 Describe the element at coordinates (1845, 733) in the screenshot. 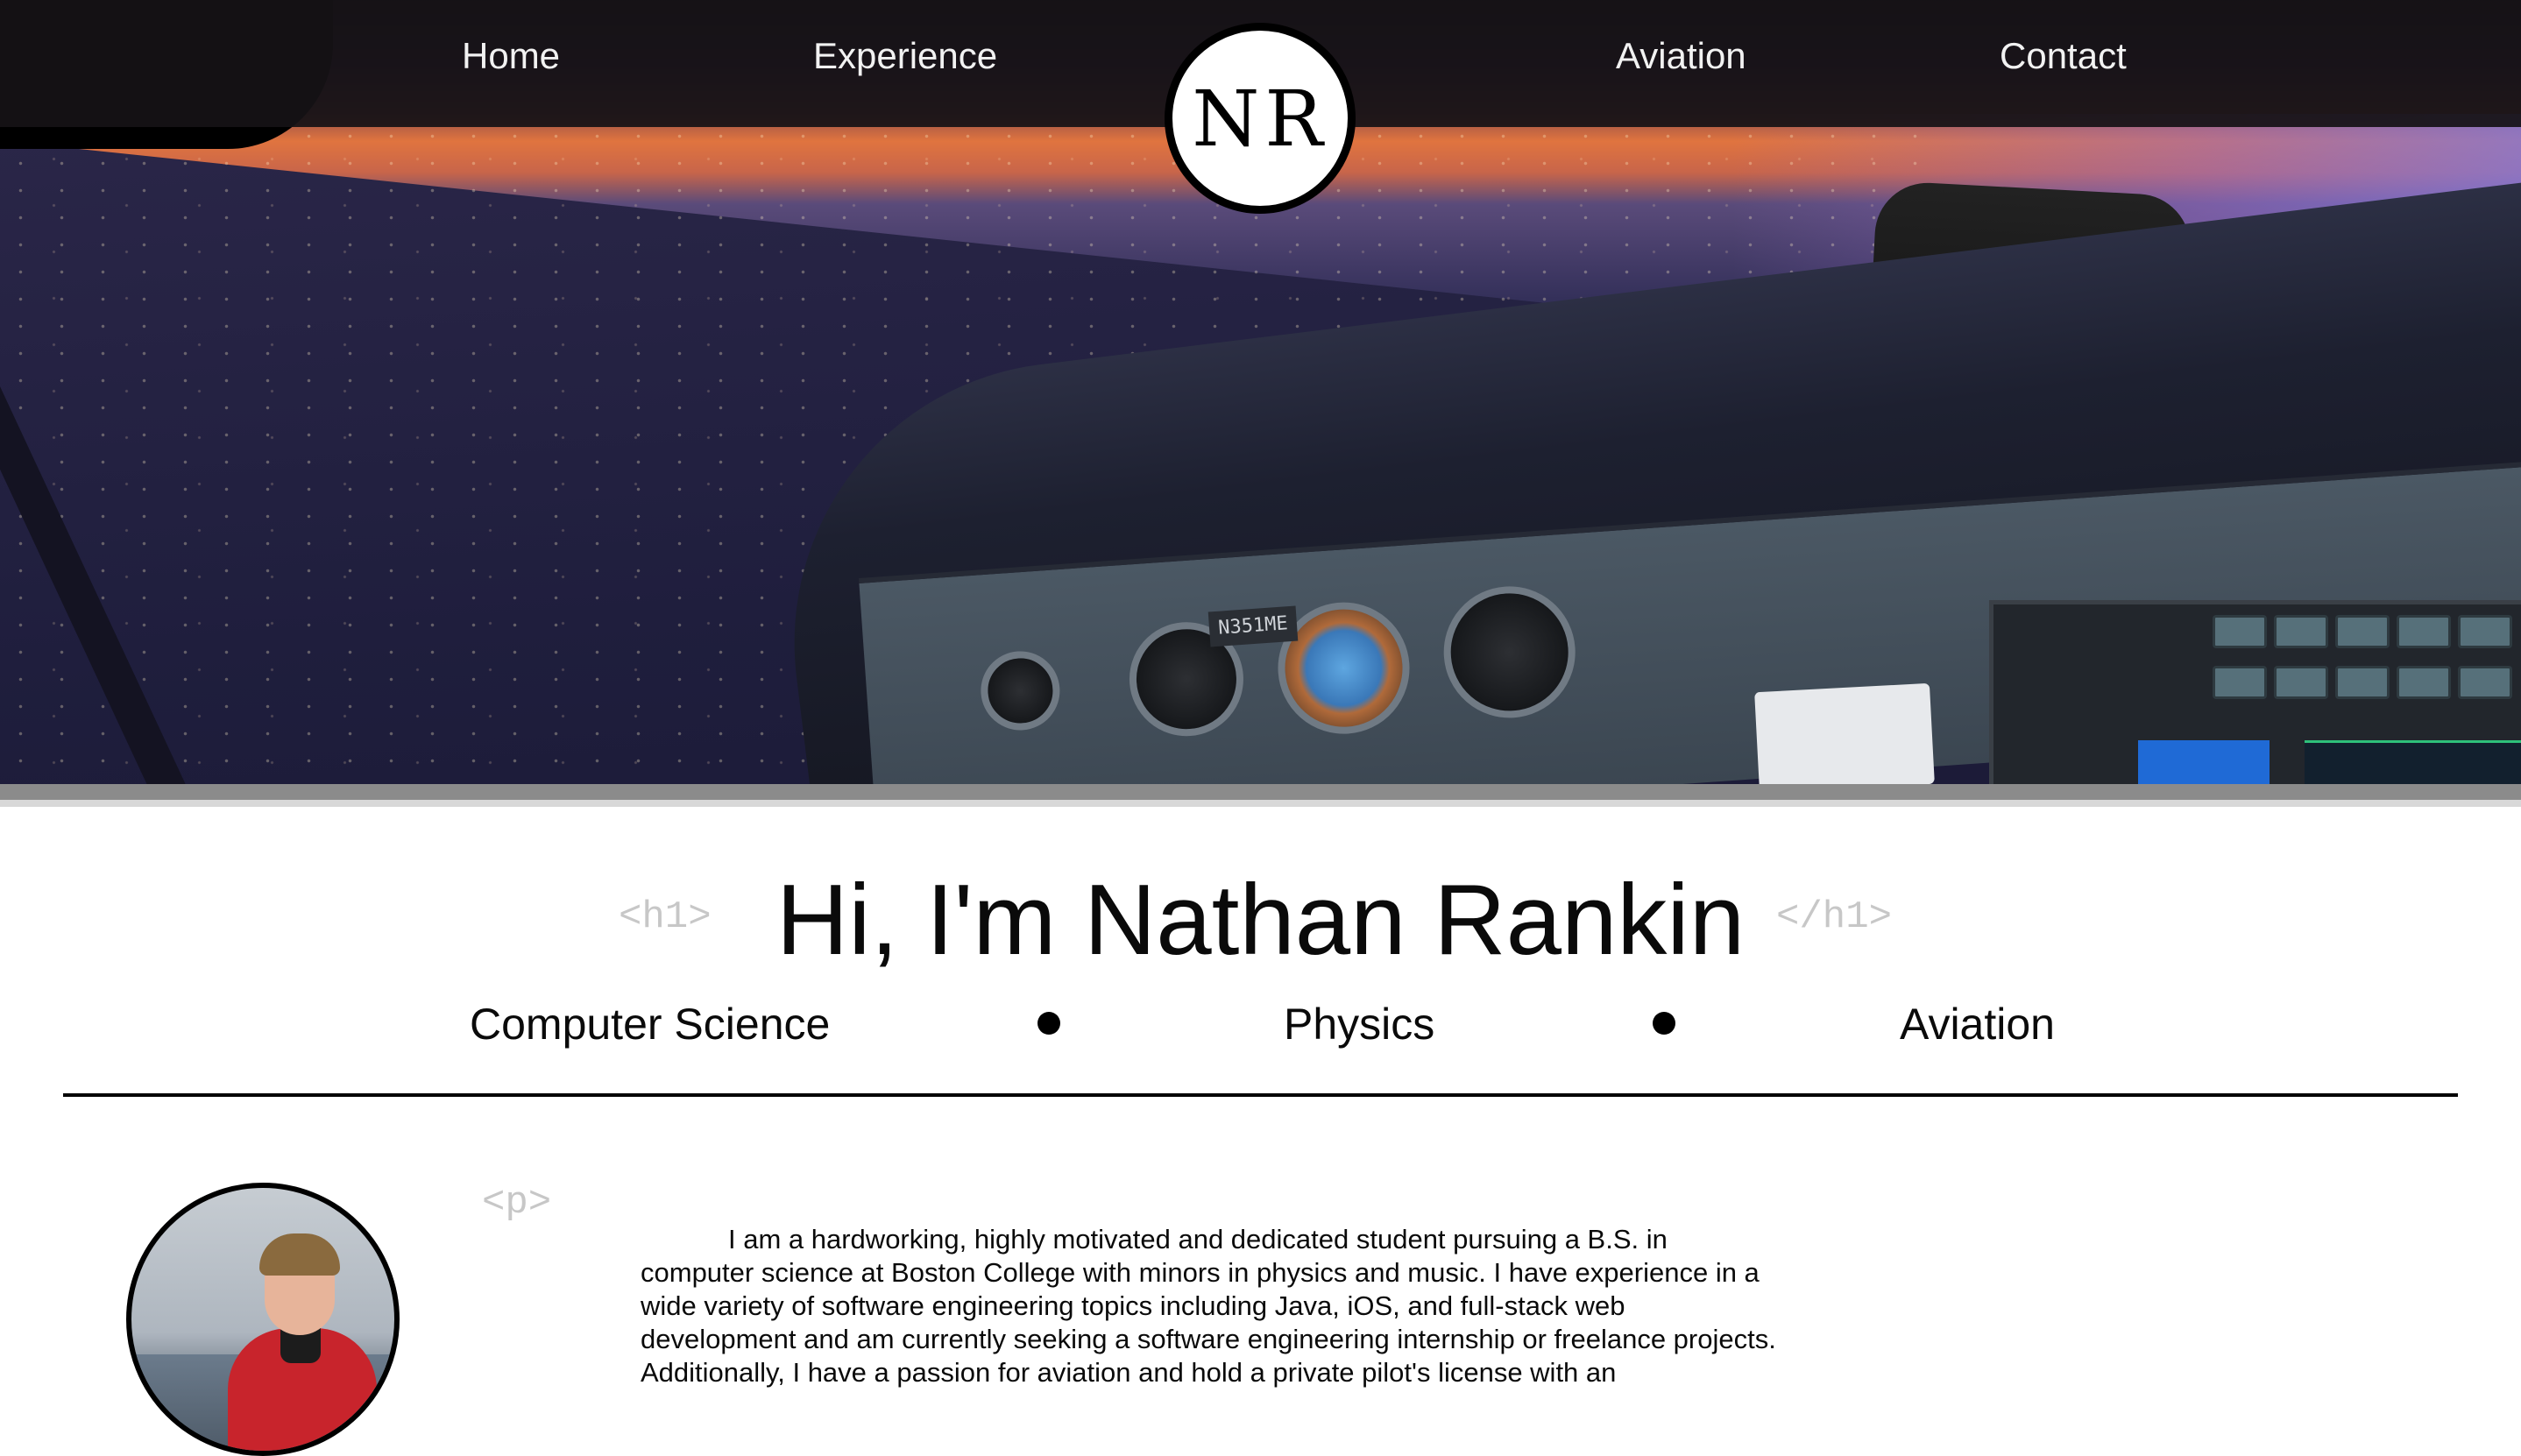

I see `hero-warning-placard` at that location.